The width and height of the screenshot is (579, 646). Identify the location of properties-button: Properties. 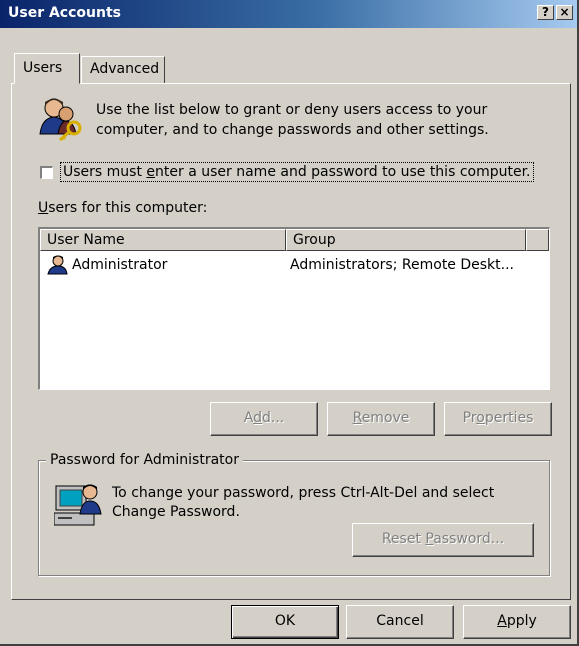
(498, 419).